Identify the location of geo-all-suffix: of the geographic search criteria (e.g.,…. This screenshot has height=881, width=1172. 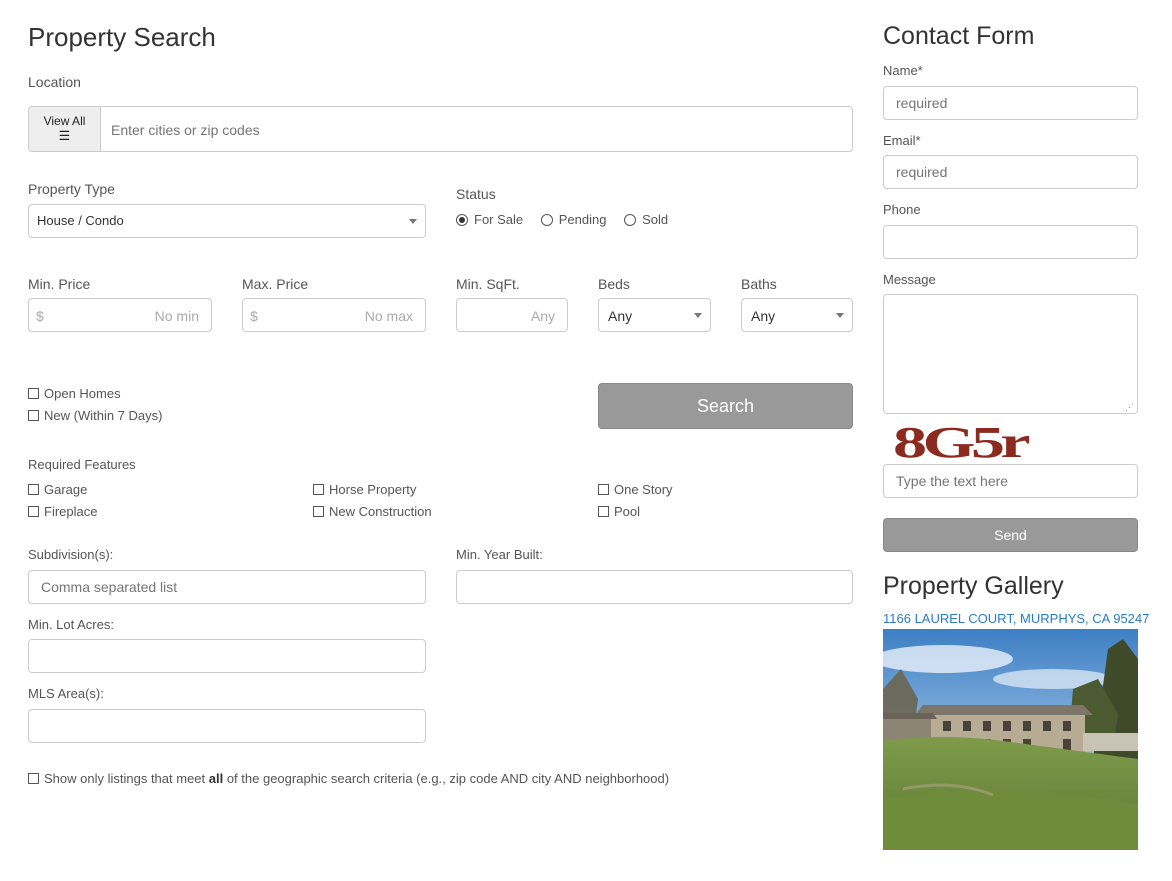
(446, 778).